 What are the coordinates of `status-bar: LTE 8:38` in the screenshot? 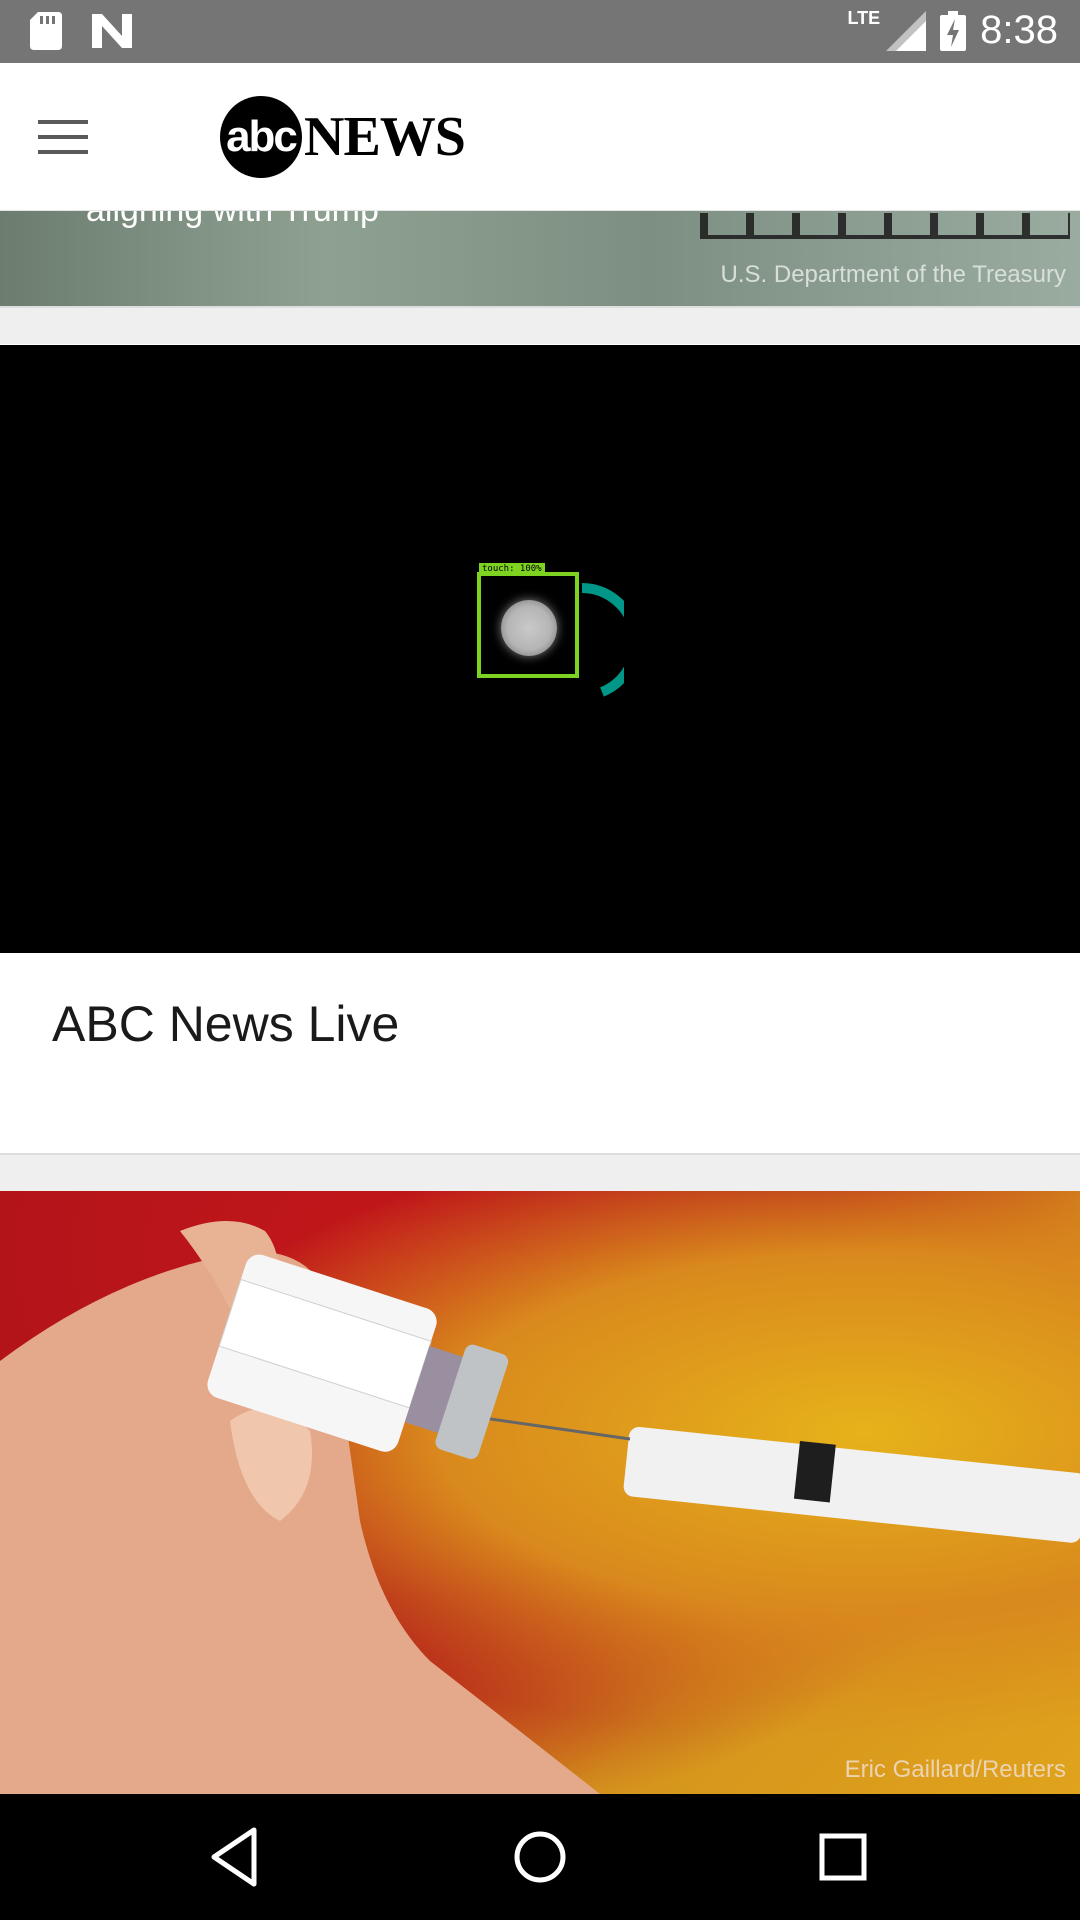 It's located at (540, 31).